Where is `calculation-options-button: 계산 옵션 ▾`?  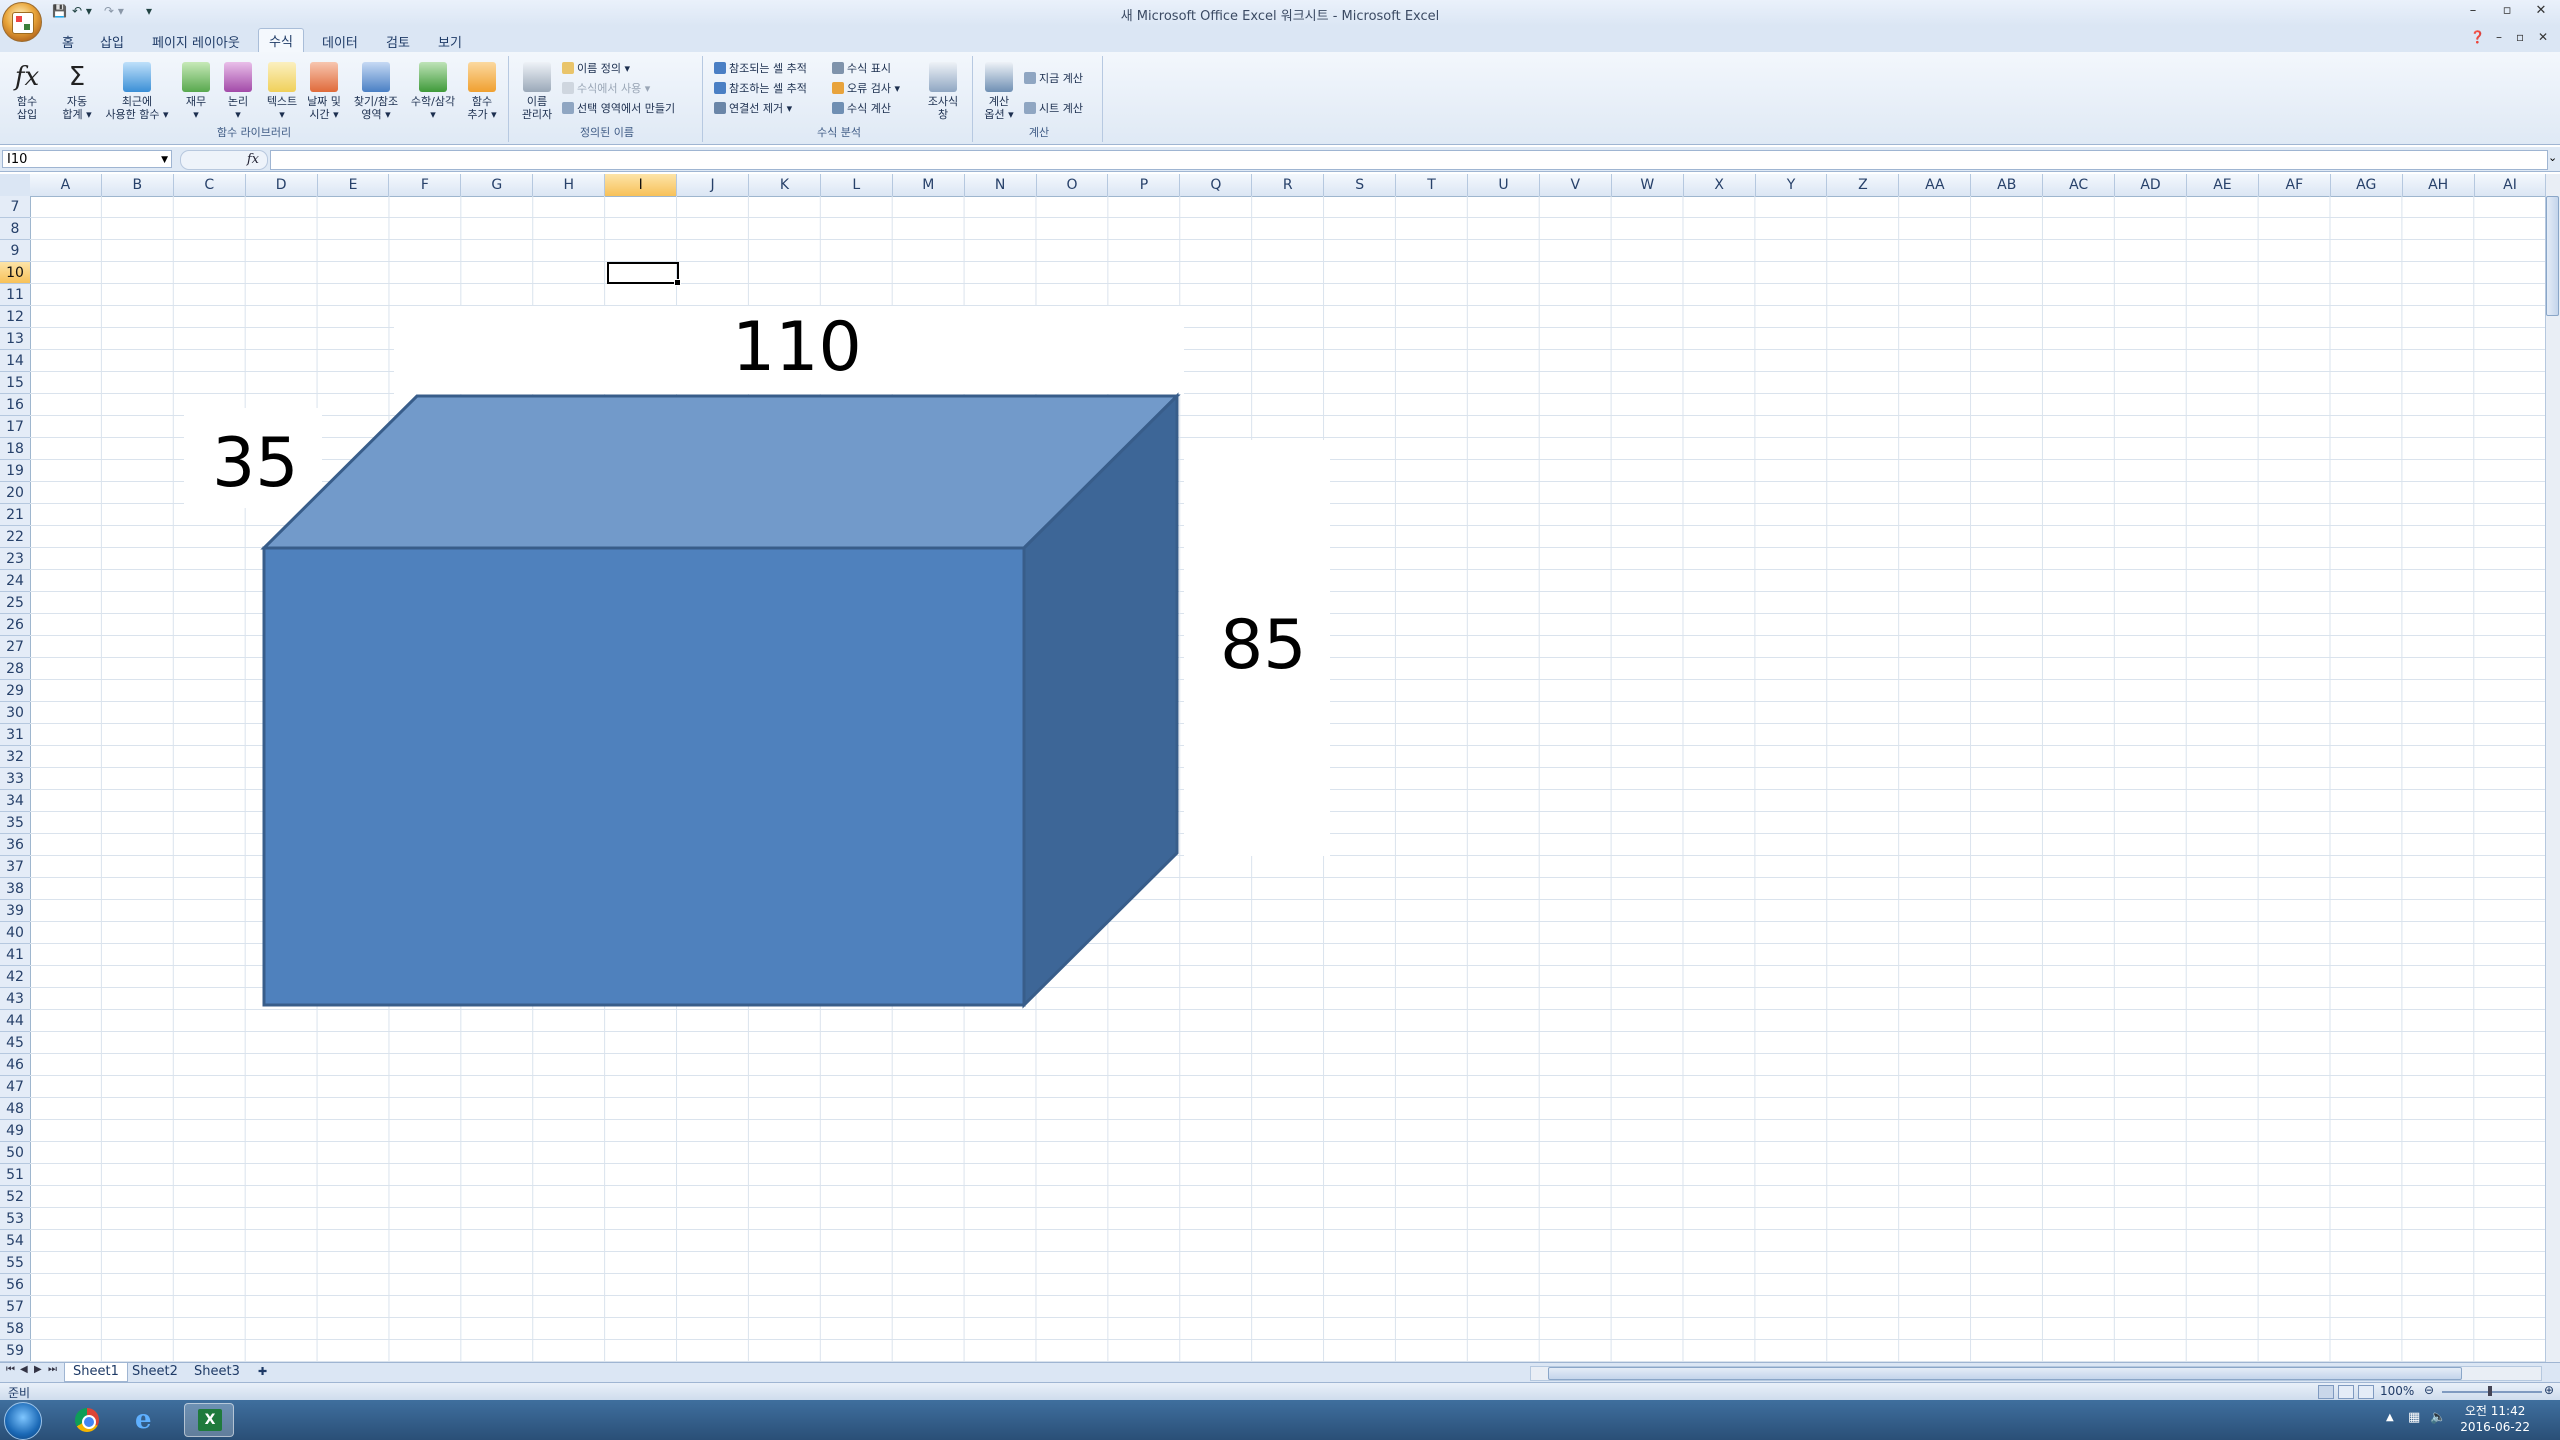
calculation-options-button: 계산 옵션 ▾ is located at coordinates (999, 91).